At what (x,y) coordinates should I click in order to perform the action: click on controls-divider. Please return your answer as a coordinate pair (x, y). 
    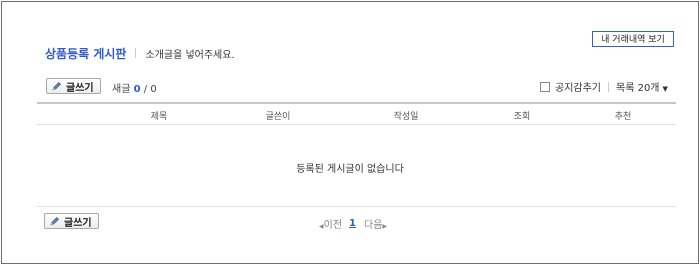
    Looking at the image, I should click on (608, 86).